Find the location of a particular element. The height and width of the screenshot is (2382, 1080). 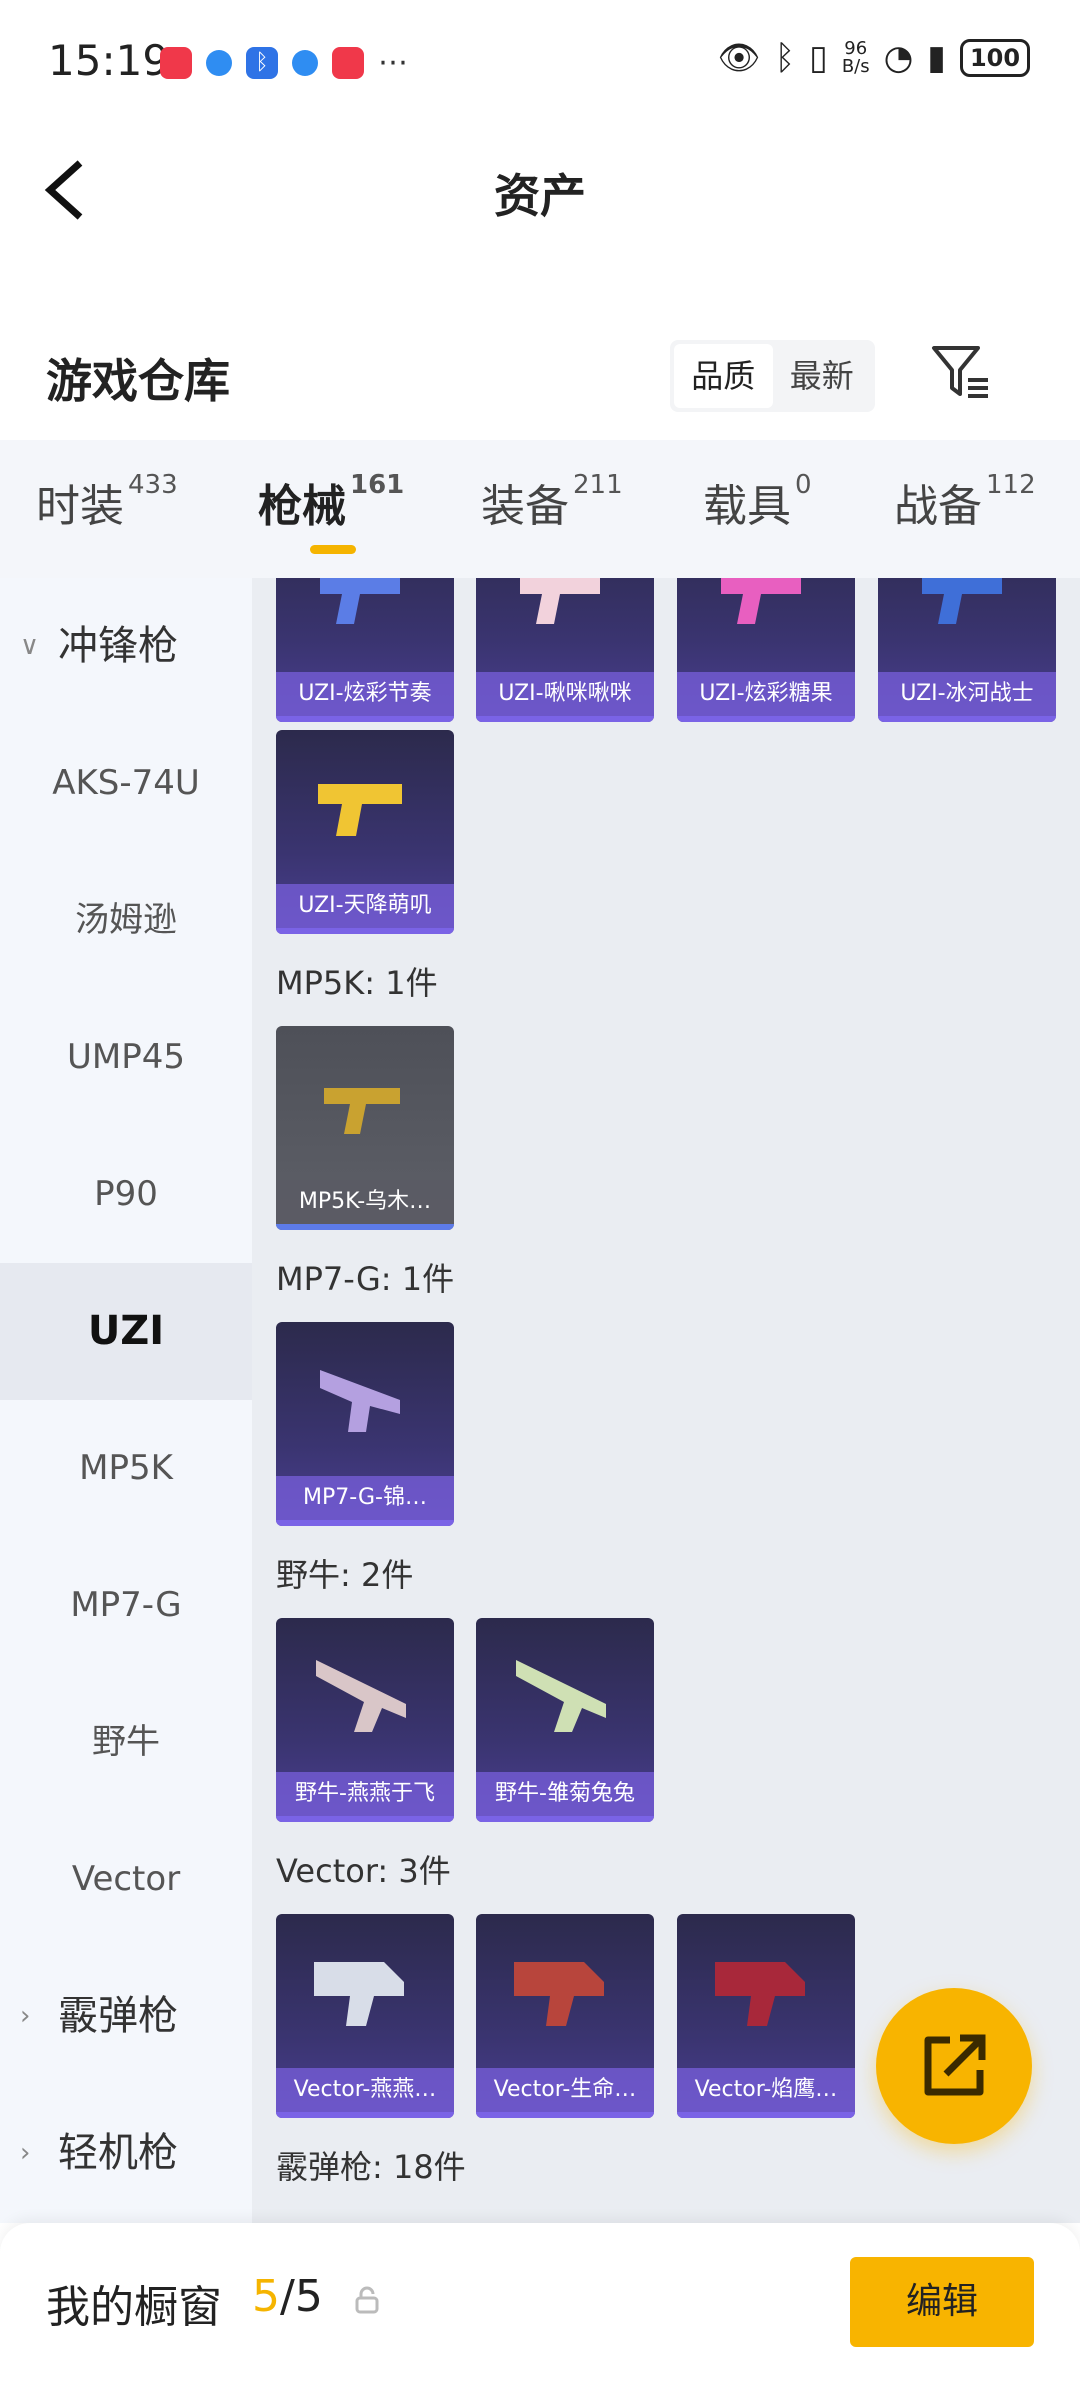

skin-card: 野牛-燕燕于飞 is located at coordinates (365, 1720).